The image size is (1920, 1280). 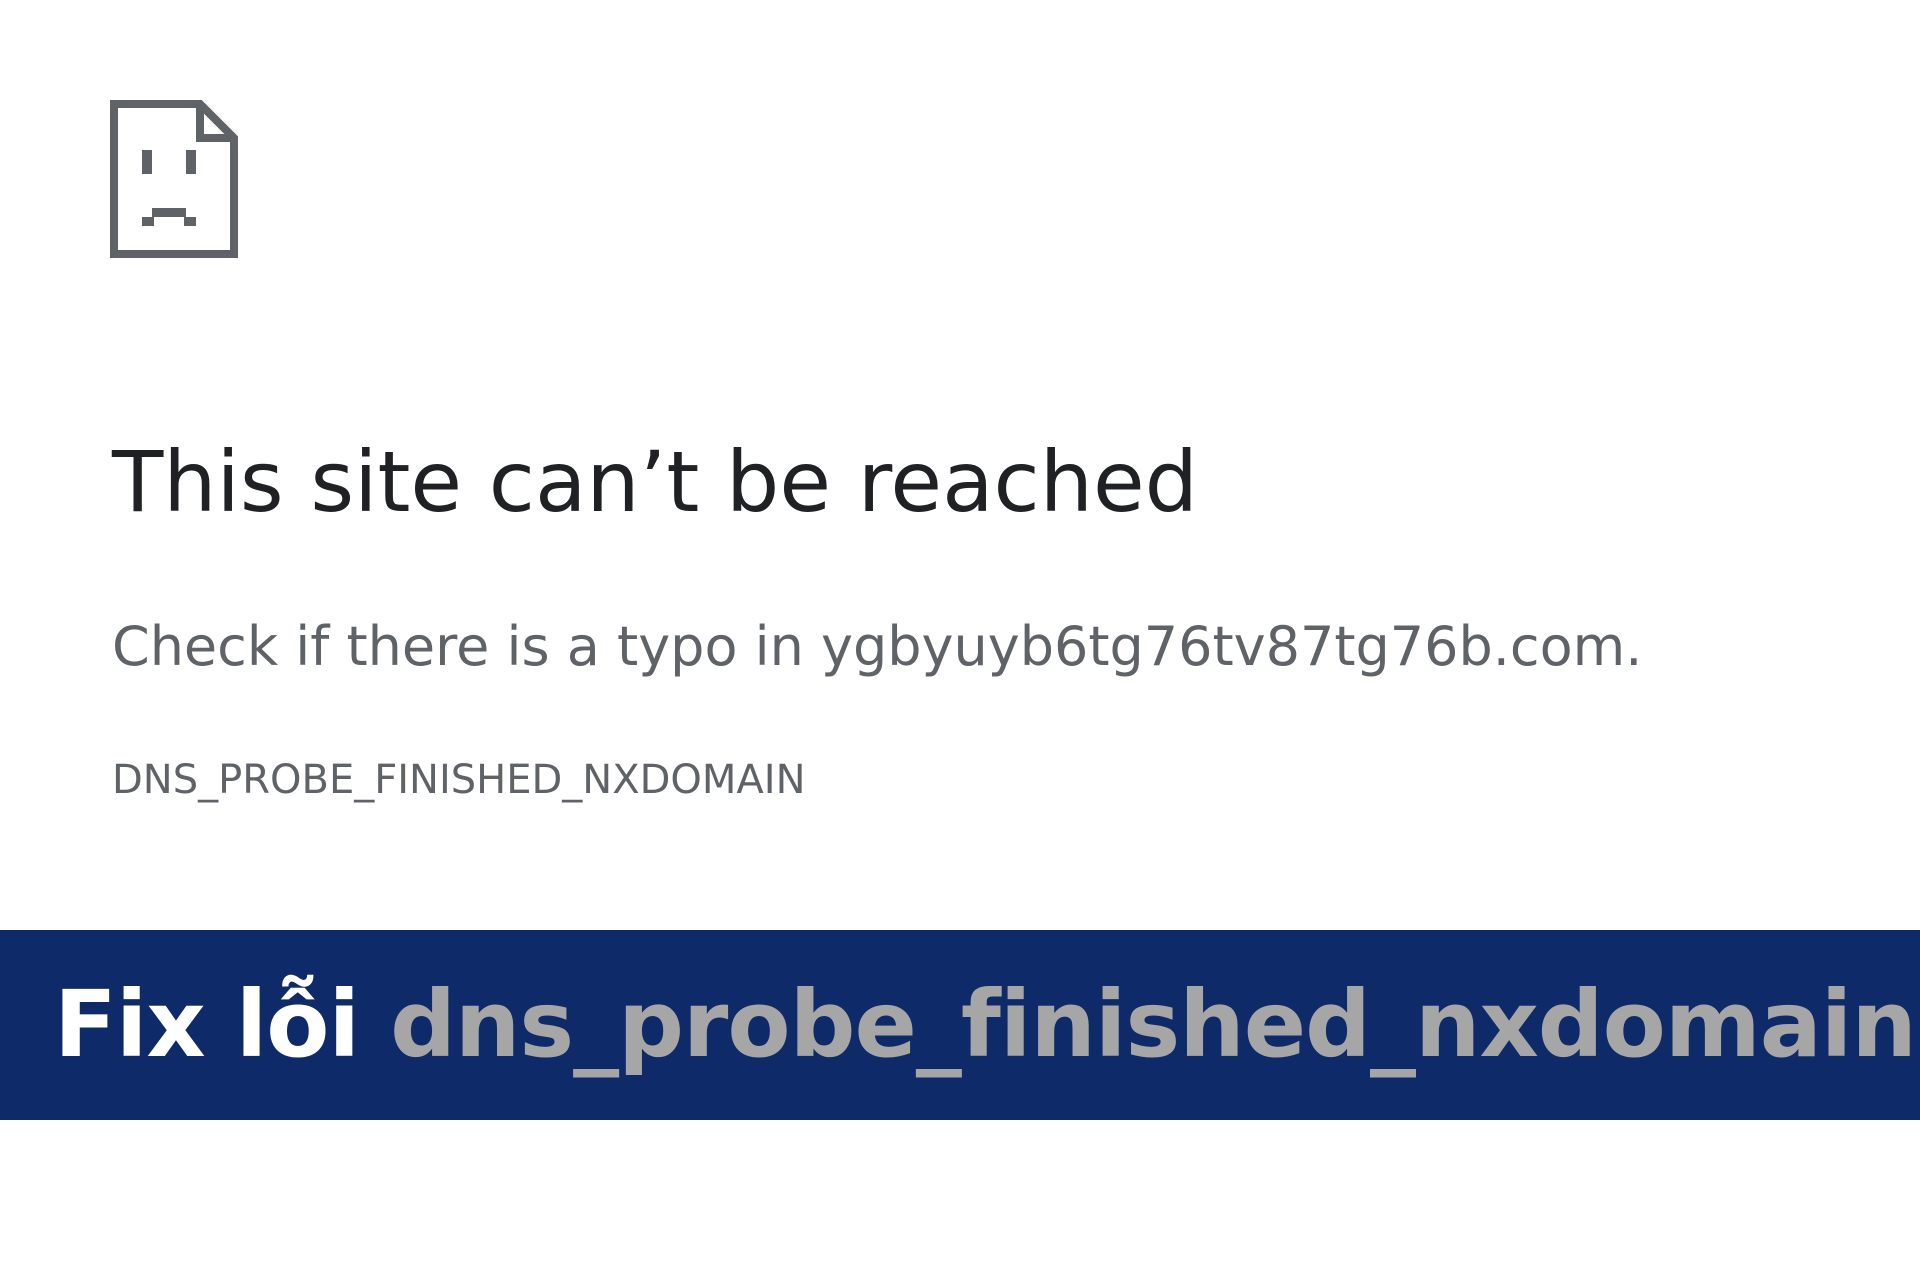 I want to click on banner-title: Fix lỗi dns_probe_finished_nxdomain, so click(x=985, y=1025).